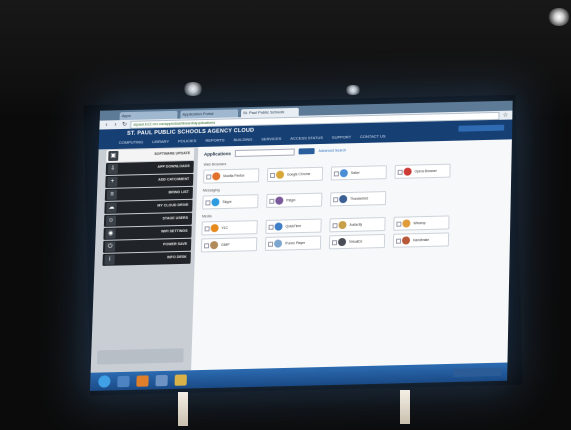 This screenshot has height=430, width=571. What do you see at coordinates (160, 141) in the screenshot?
I see `menu-item: LIBRARY` at bounding box center [160, 141].